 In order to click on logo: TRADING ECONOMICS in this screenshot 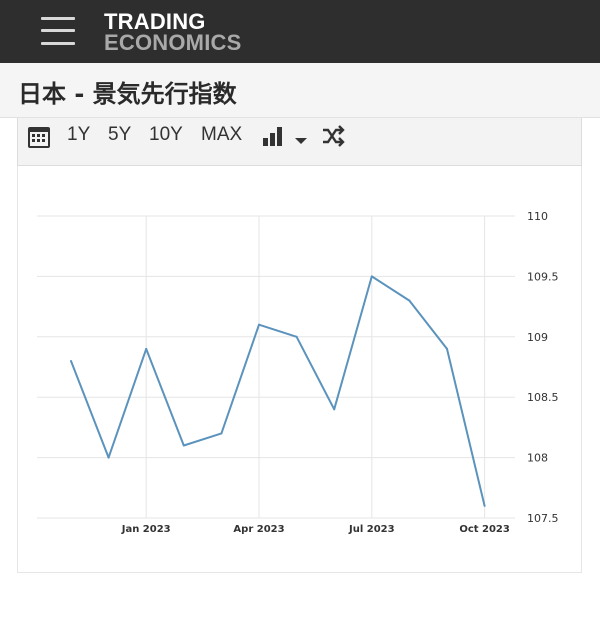, I will do `click(173, 32)`.